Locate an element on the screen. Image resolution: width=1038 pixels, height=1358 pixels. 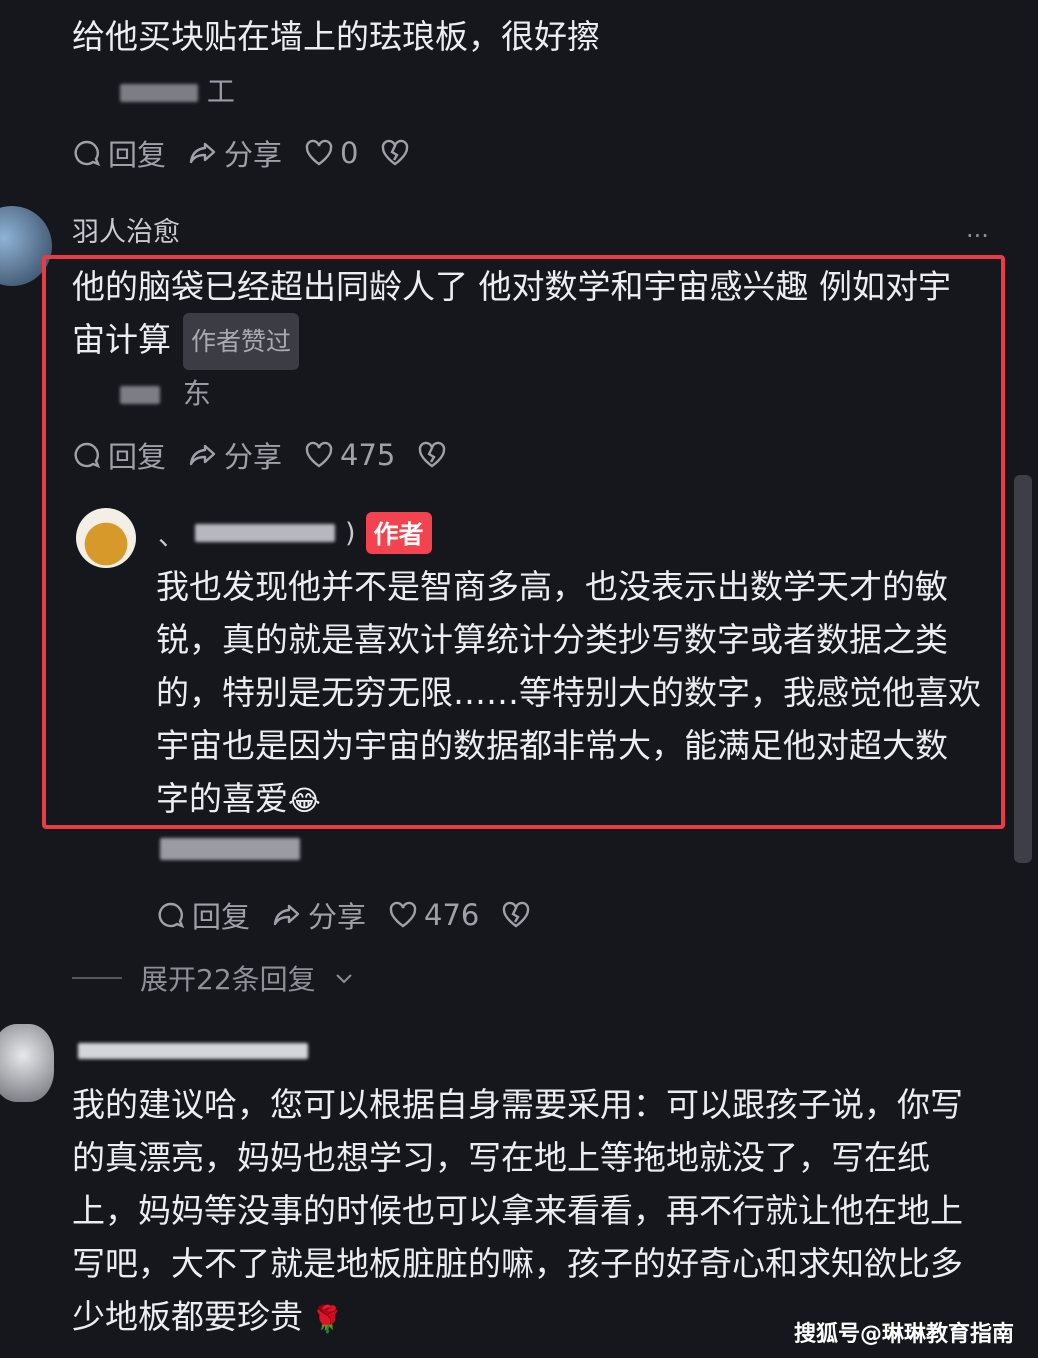
comment-2-username: 羽人治愈 is located at coordinates (126, 229).